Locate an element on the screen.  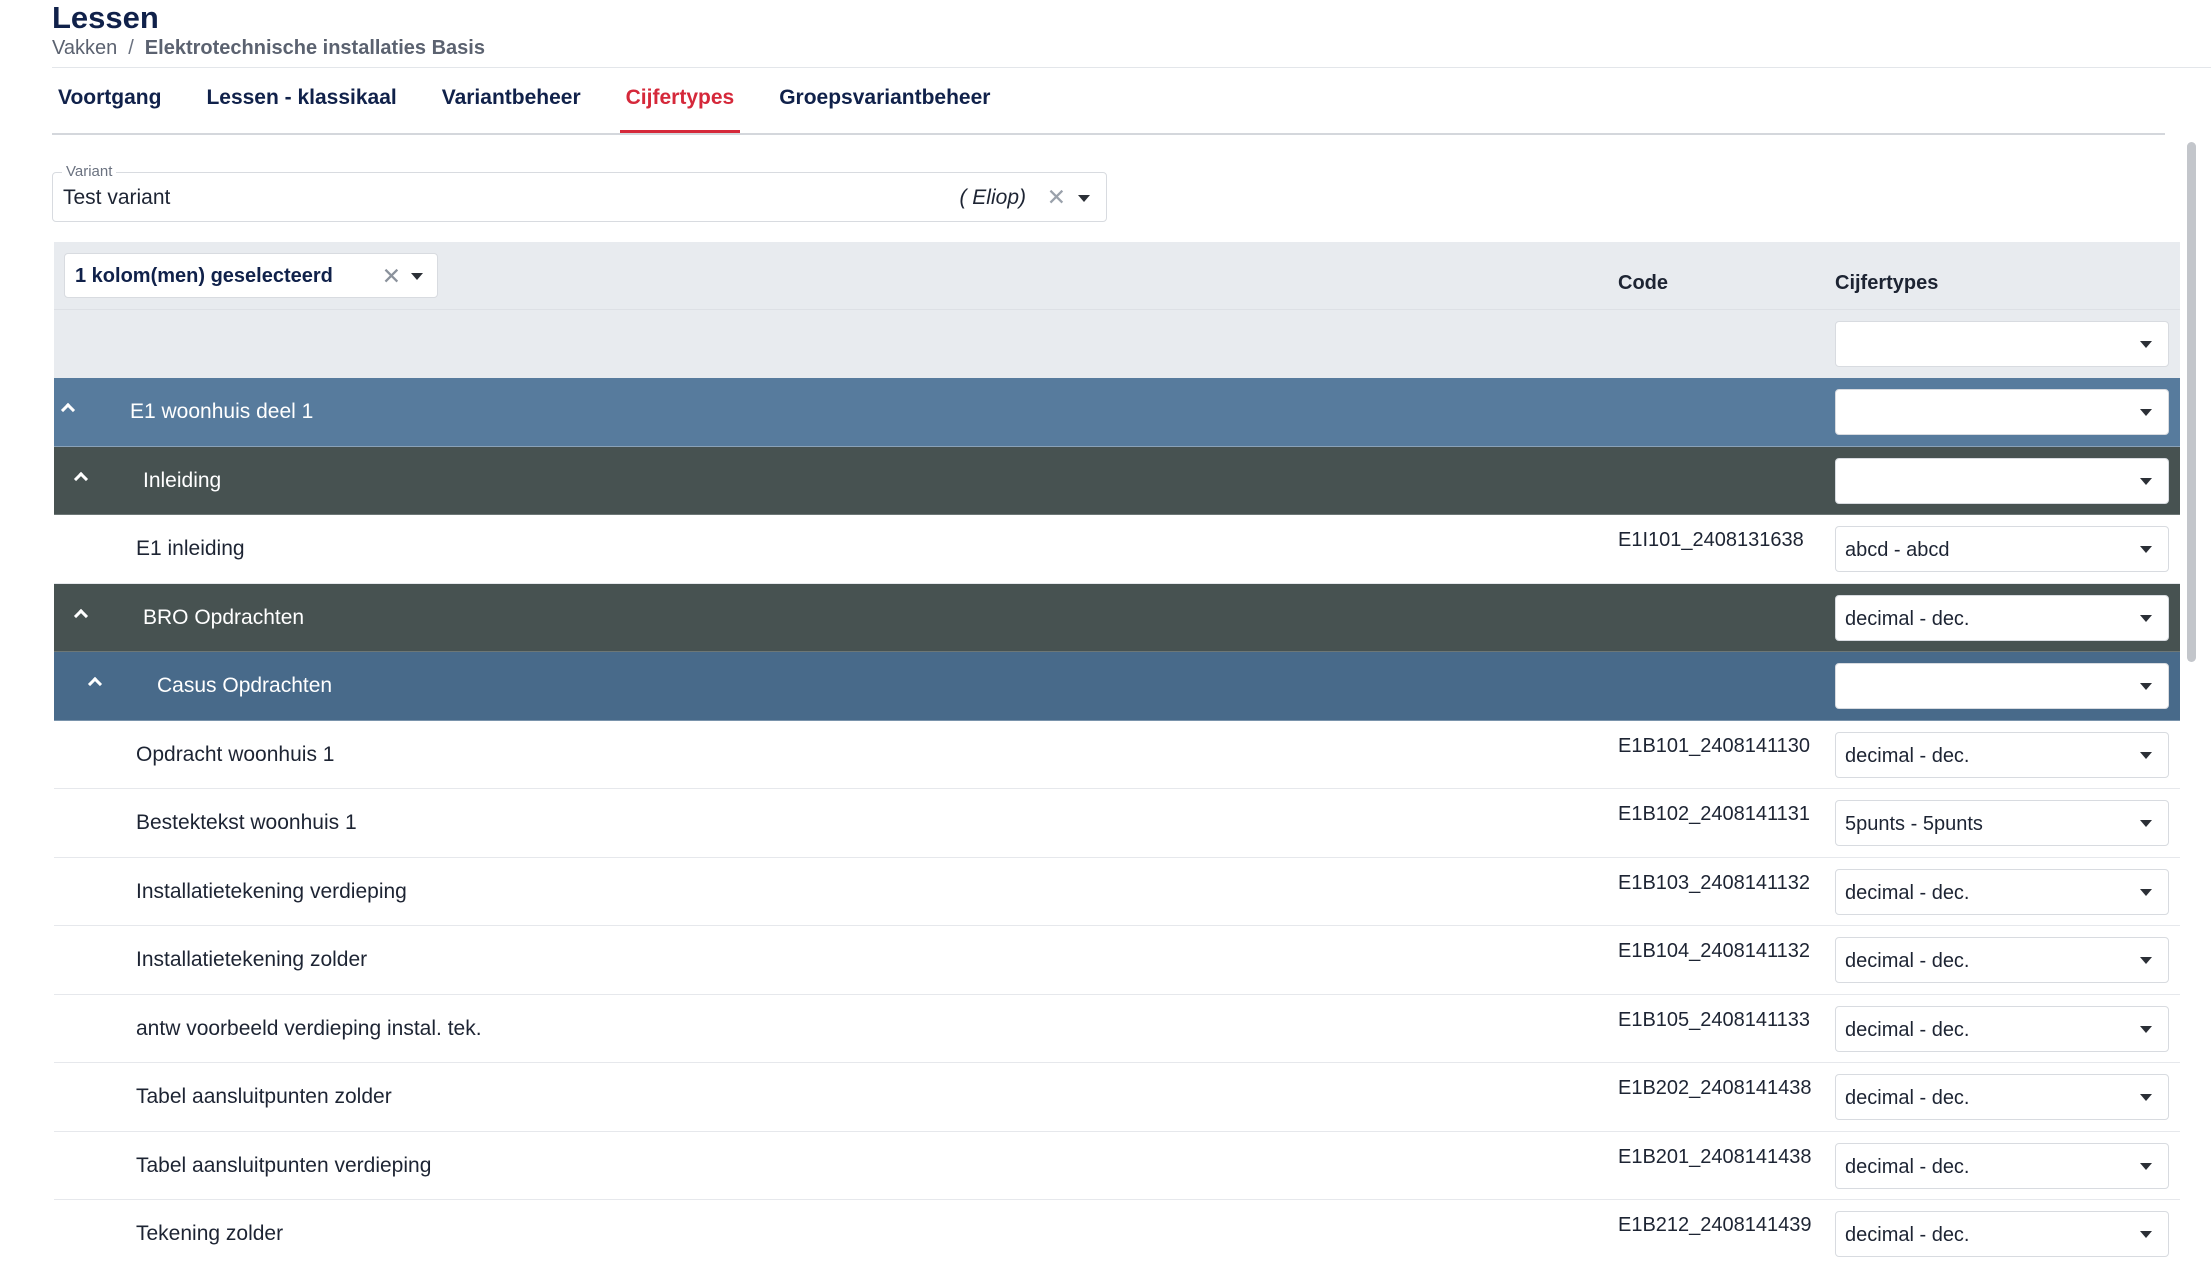
tab-variantbeheer: Variantbeheer is located at coordinates (511, 106).